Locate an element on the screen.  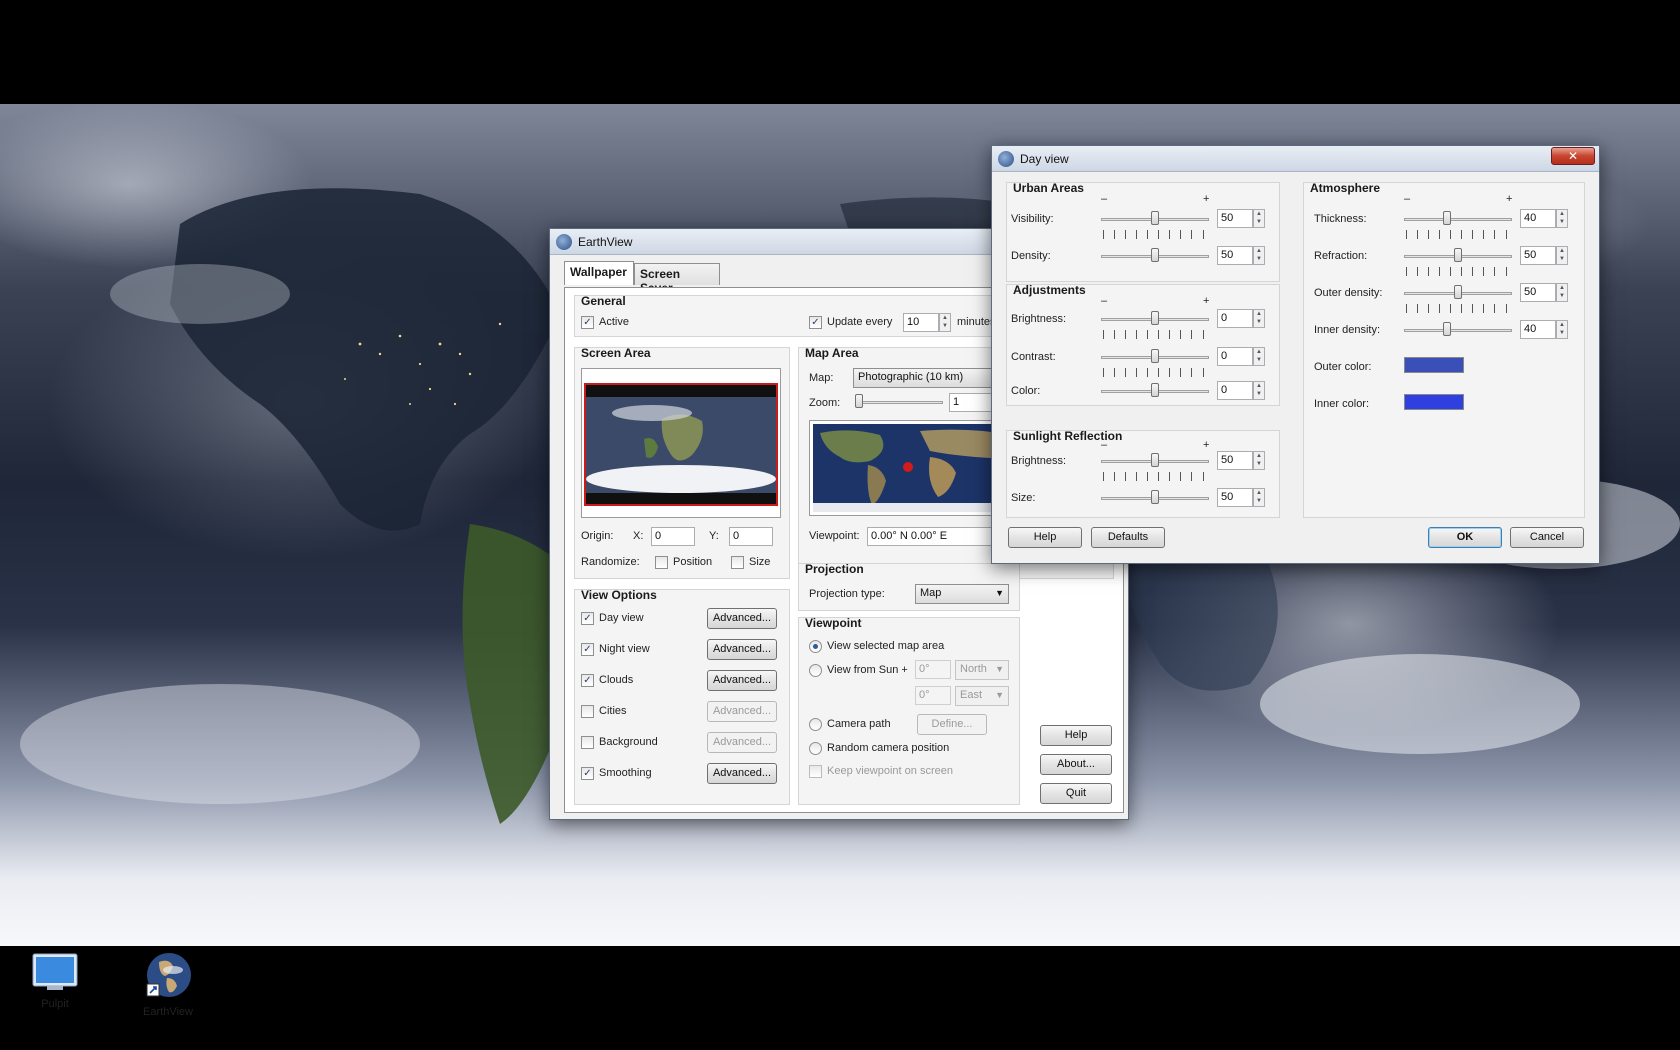
view-selected-map-area-radio is located at coordinates (815, 646).